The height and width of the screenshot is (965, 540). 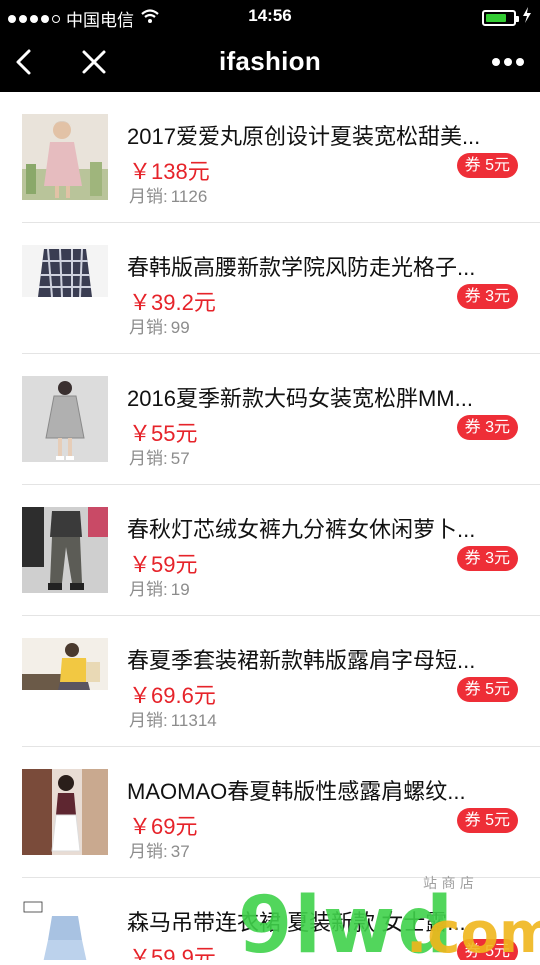 I want to click on product-item: 森马吊带连衣裙 夏装新款 女士露... ￥59.9元 券 5元, so click(x=270, y=919).